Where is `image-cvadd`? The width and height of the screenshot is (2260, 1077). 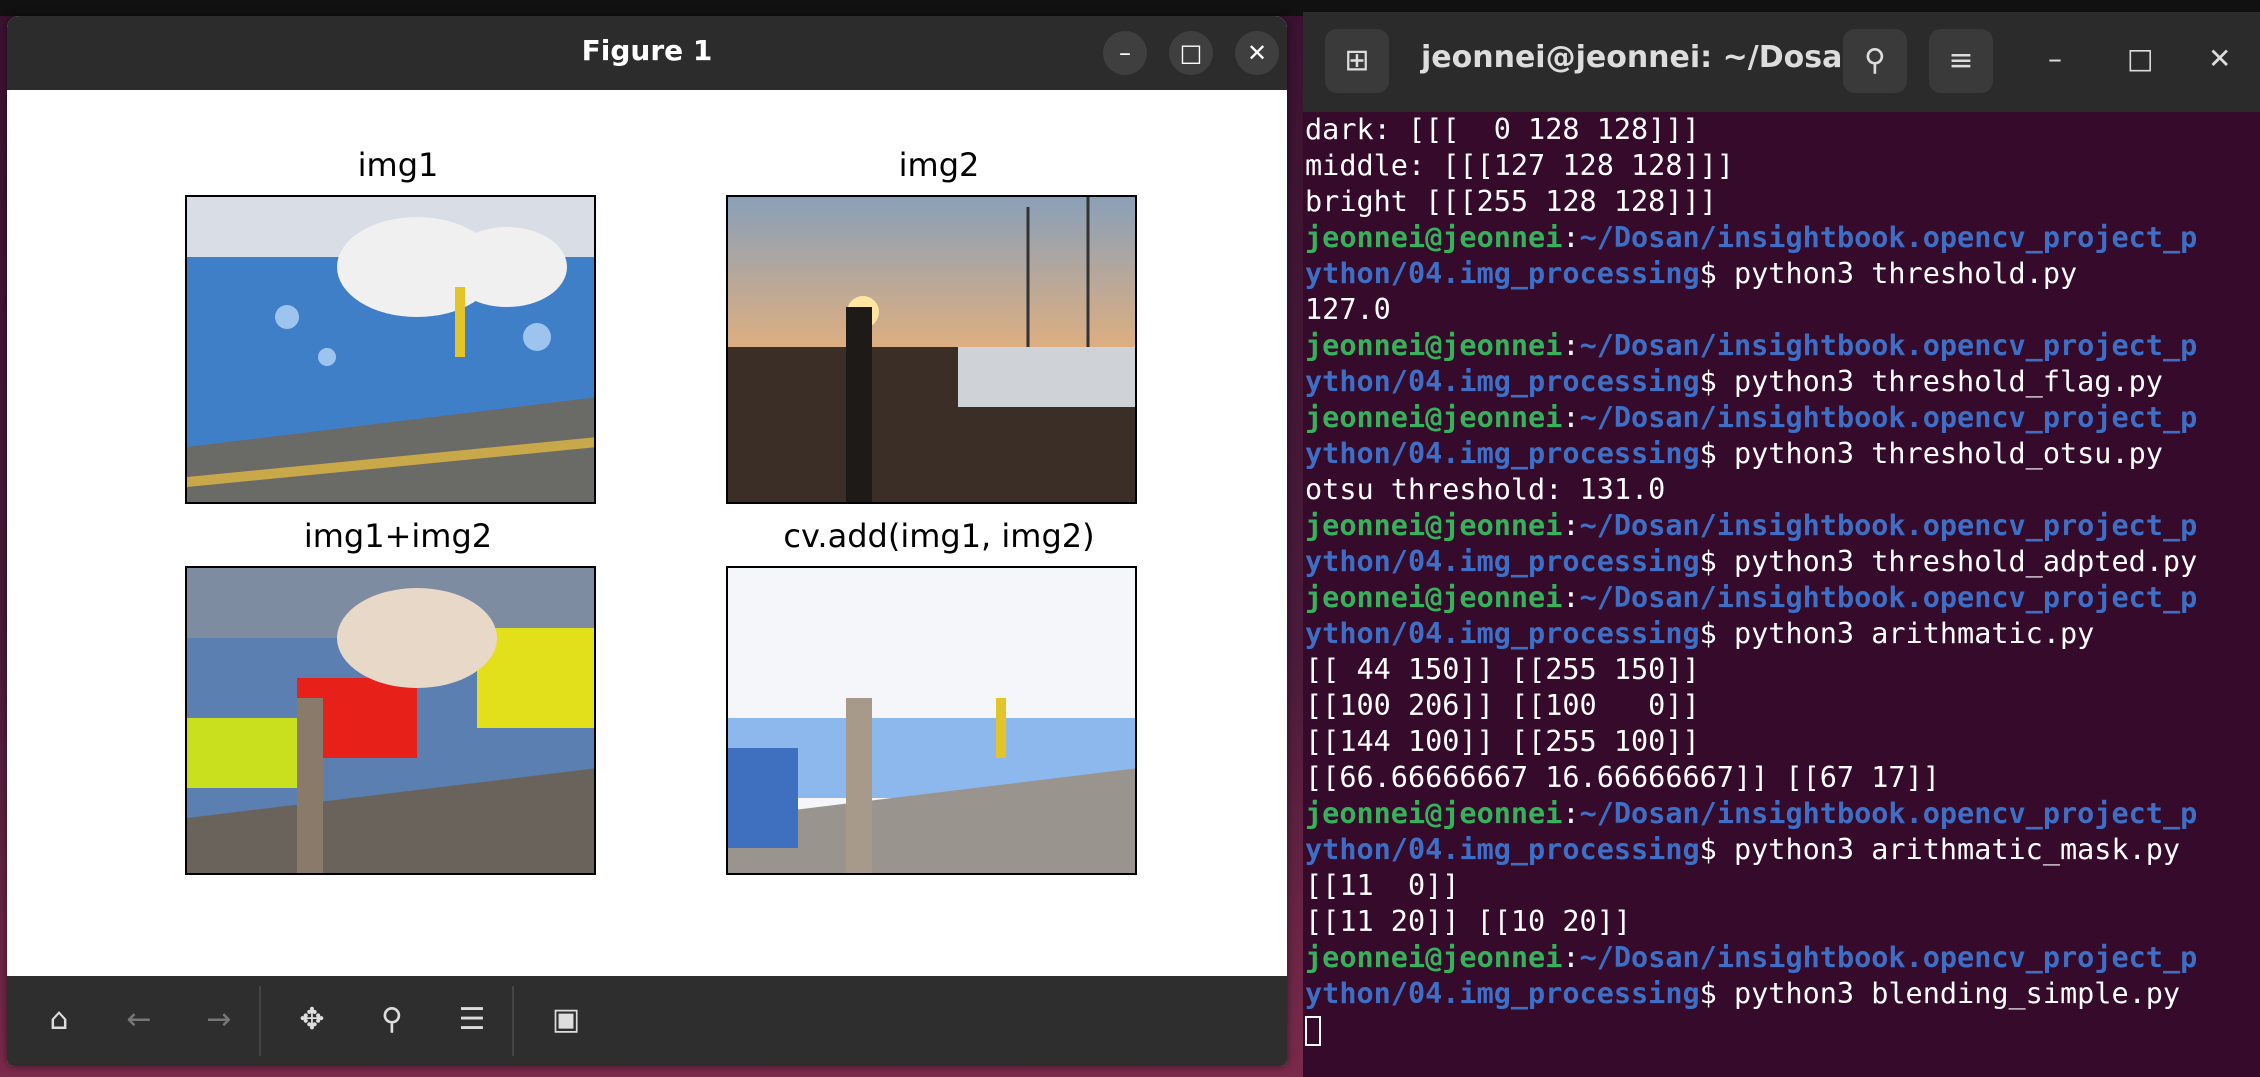 image-cvadd is located at coordinates (931, 720).